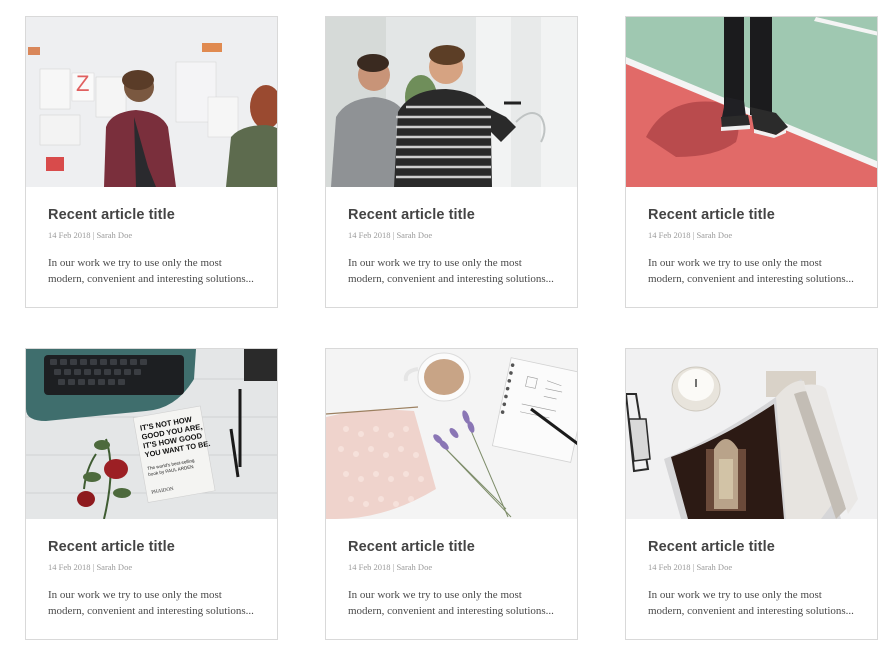 The width and height of the screenshot is (890, 648). What do you see at coordinates (451, 102) in the screenshot?
I see `article-image-whiteboard` at bounding box center [451, 102].